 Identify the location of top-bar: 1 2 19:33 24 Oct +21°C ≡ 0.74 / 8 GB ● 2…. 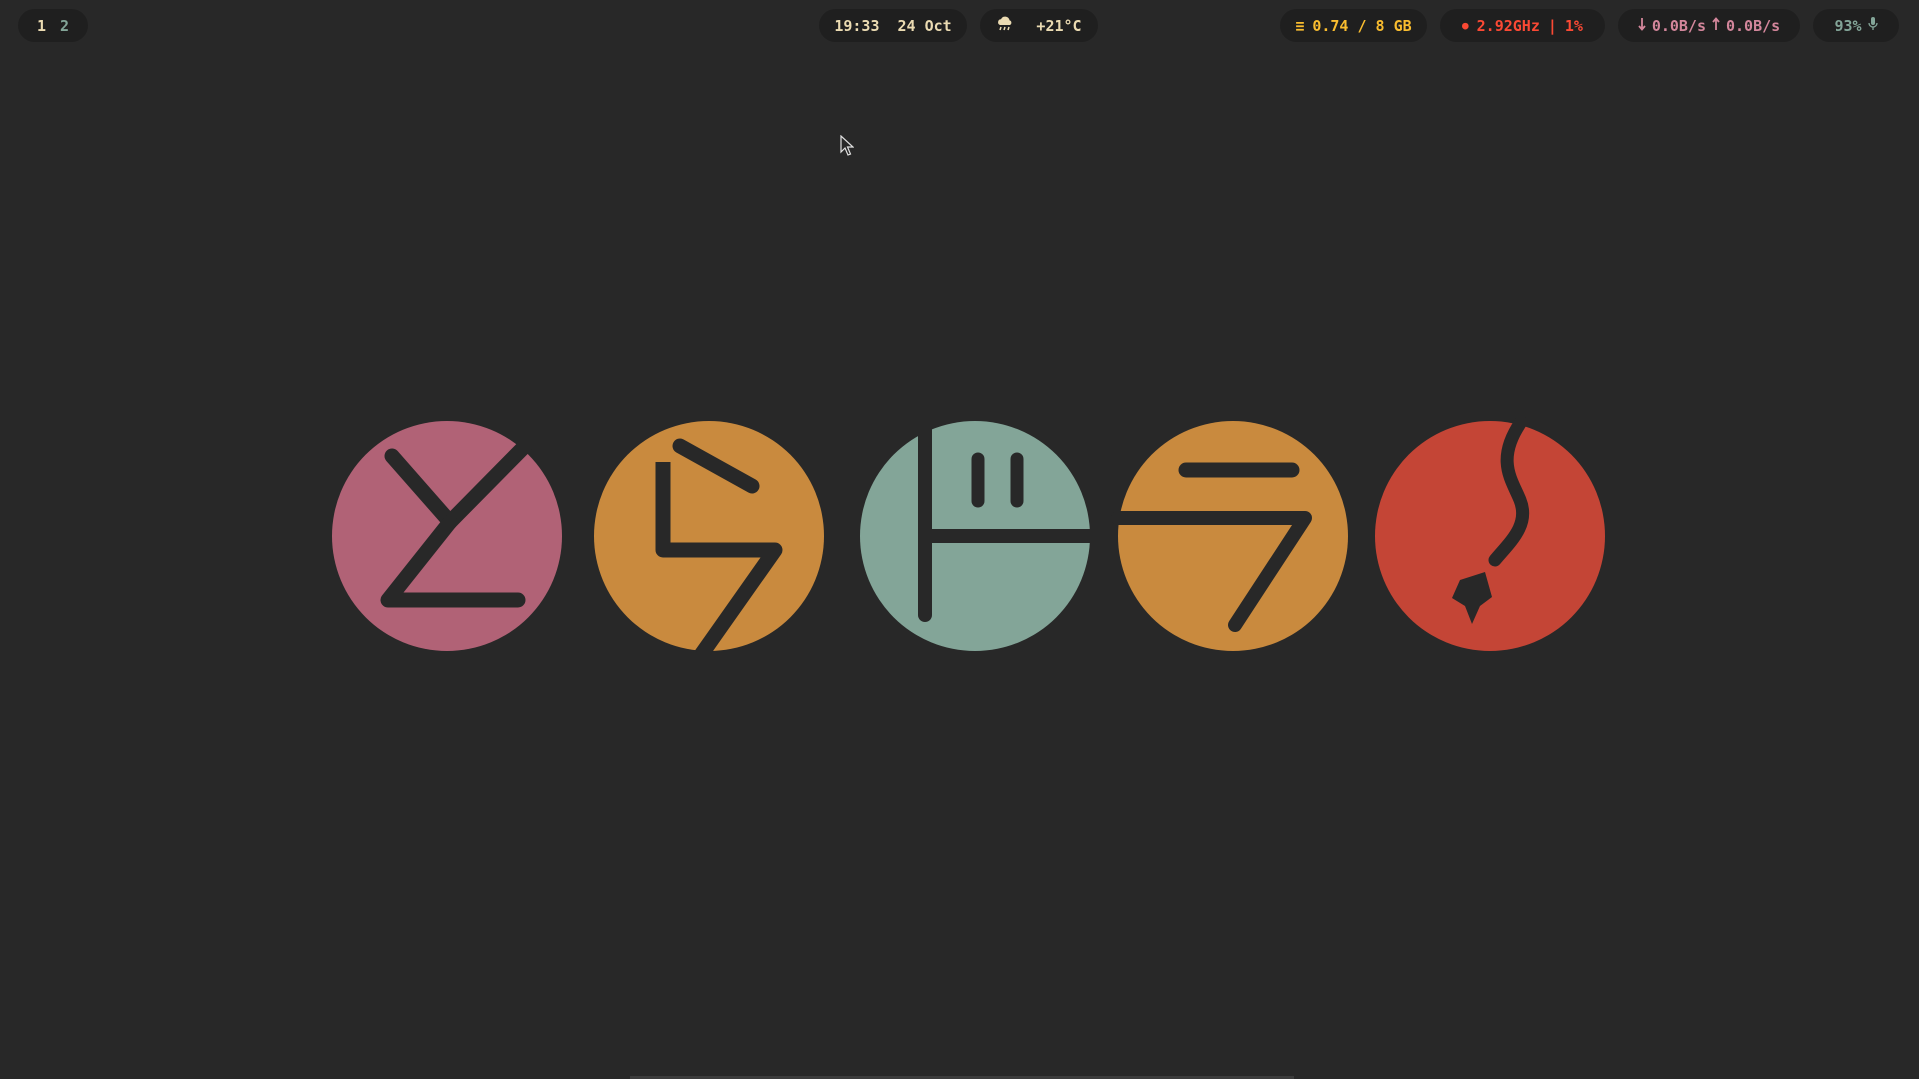
(959, 25).